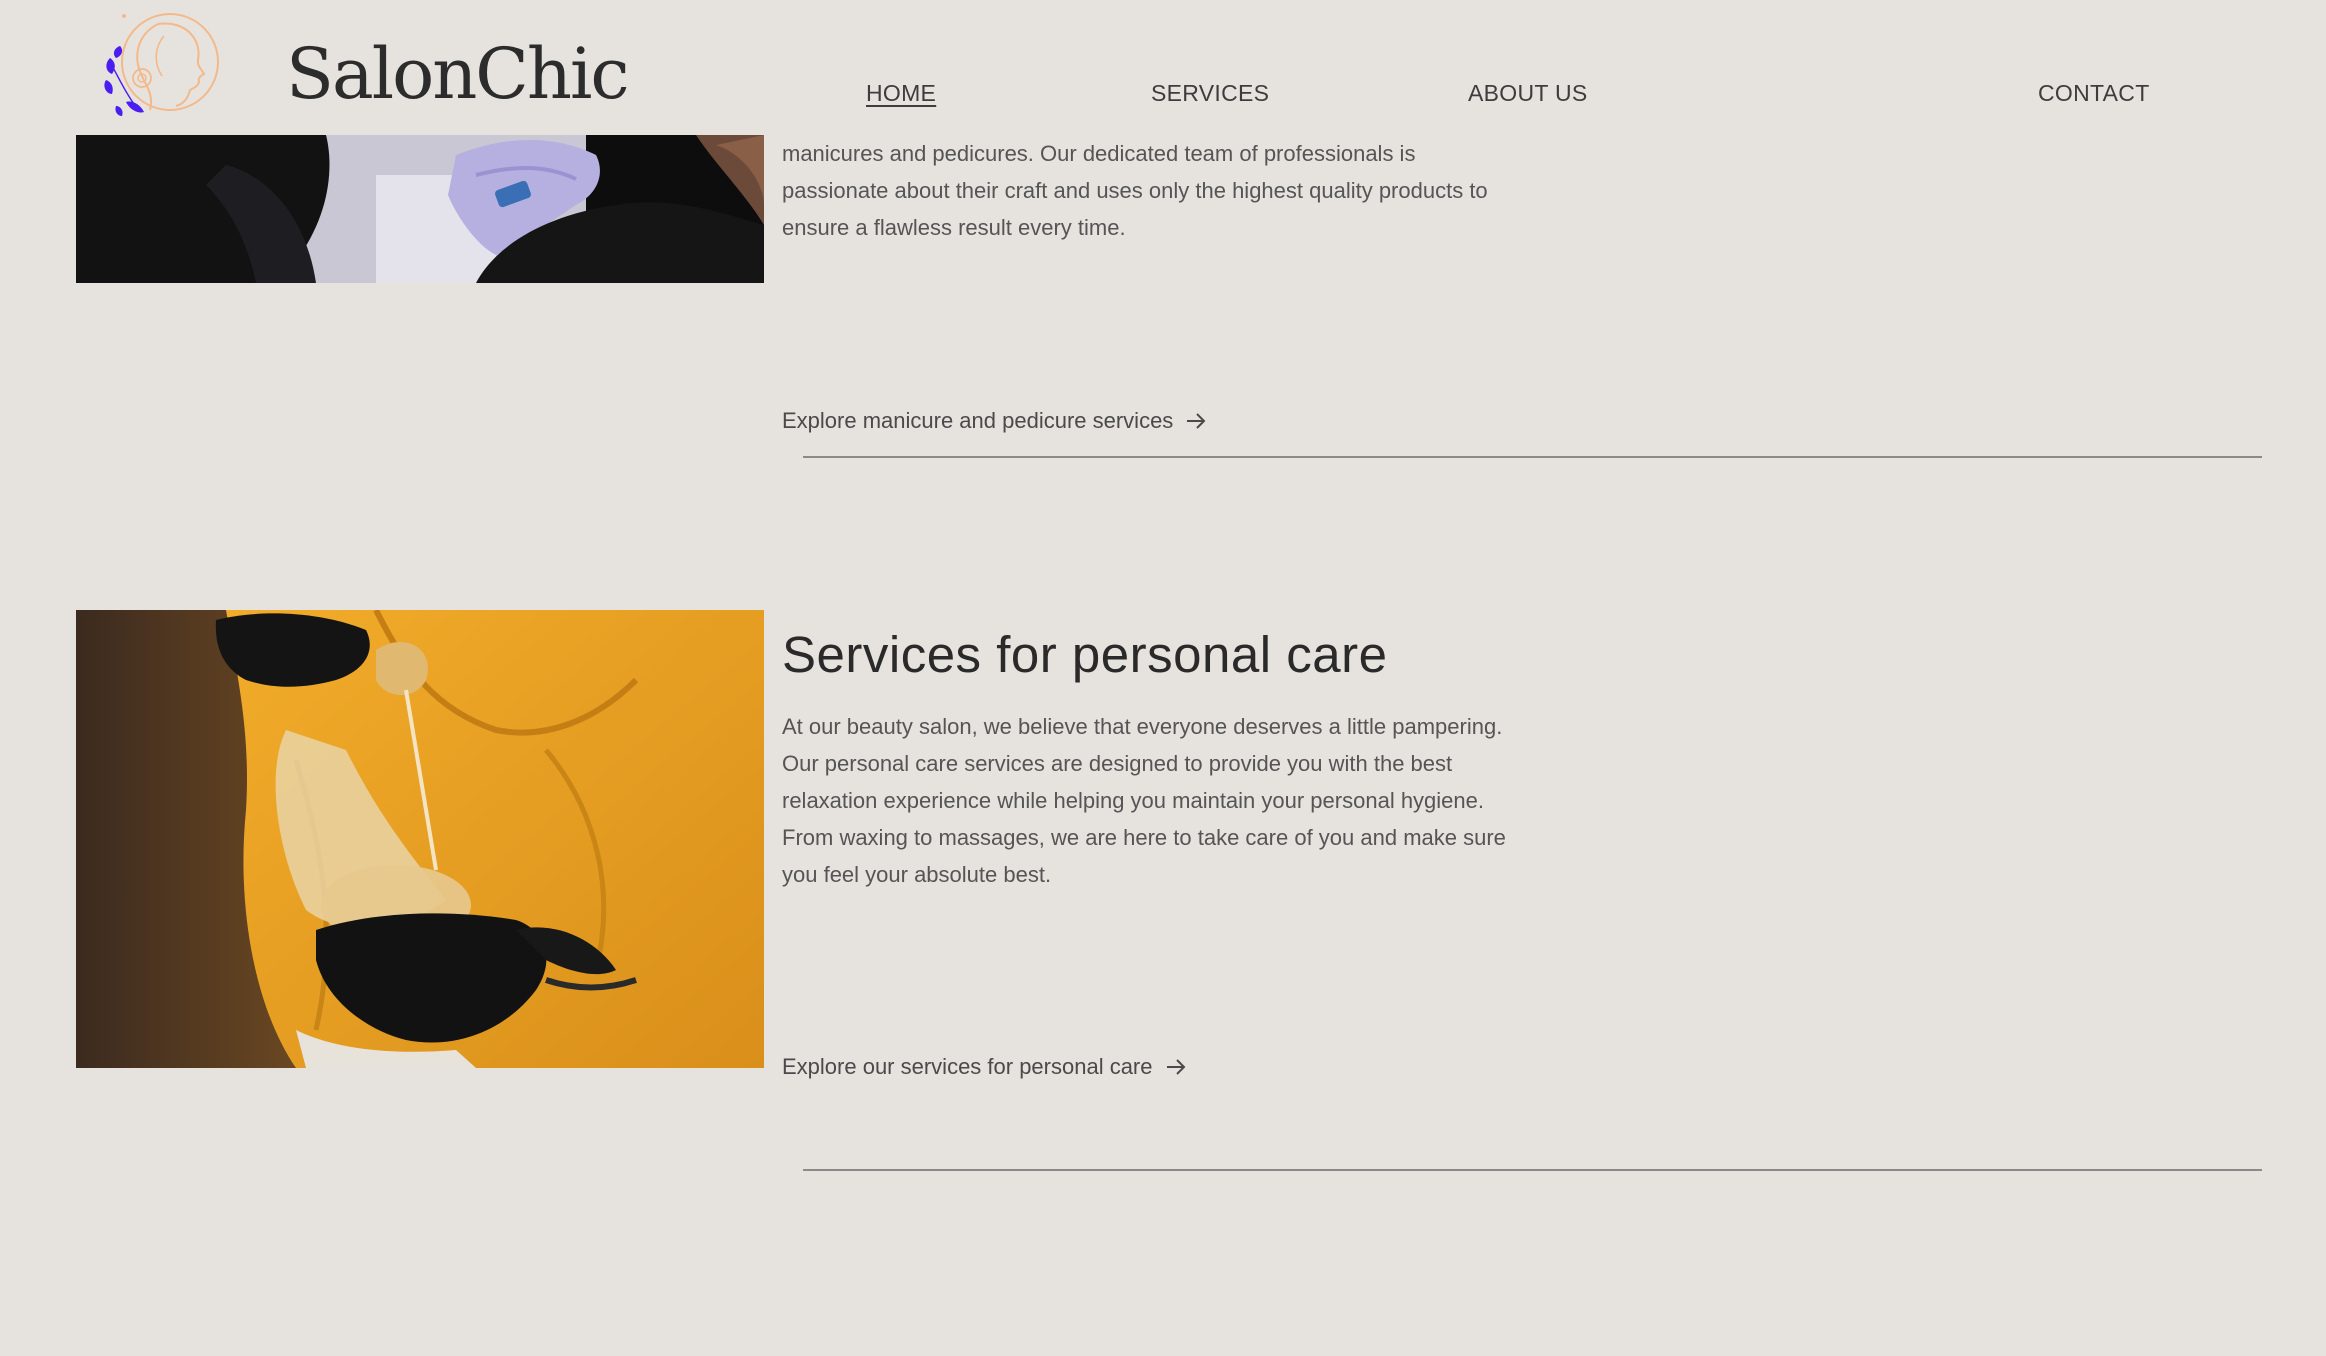 The height and width of the screenshot is (1356, 2326). Describe the element at coordinates (1163, 67) in the screenshot. I see `site-header: SalonChic HOME SERVICES ABOUT US CONTACT` at that location.